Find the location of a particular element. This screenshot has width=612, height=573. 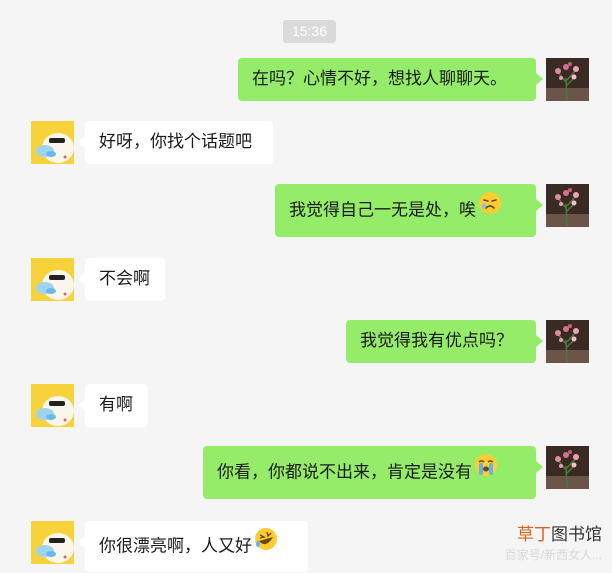

message-bubble-received: 不会啊 is located at coordinates (121, 279).